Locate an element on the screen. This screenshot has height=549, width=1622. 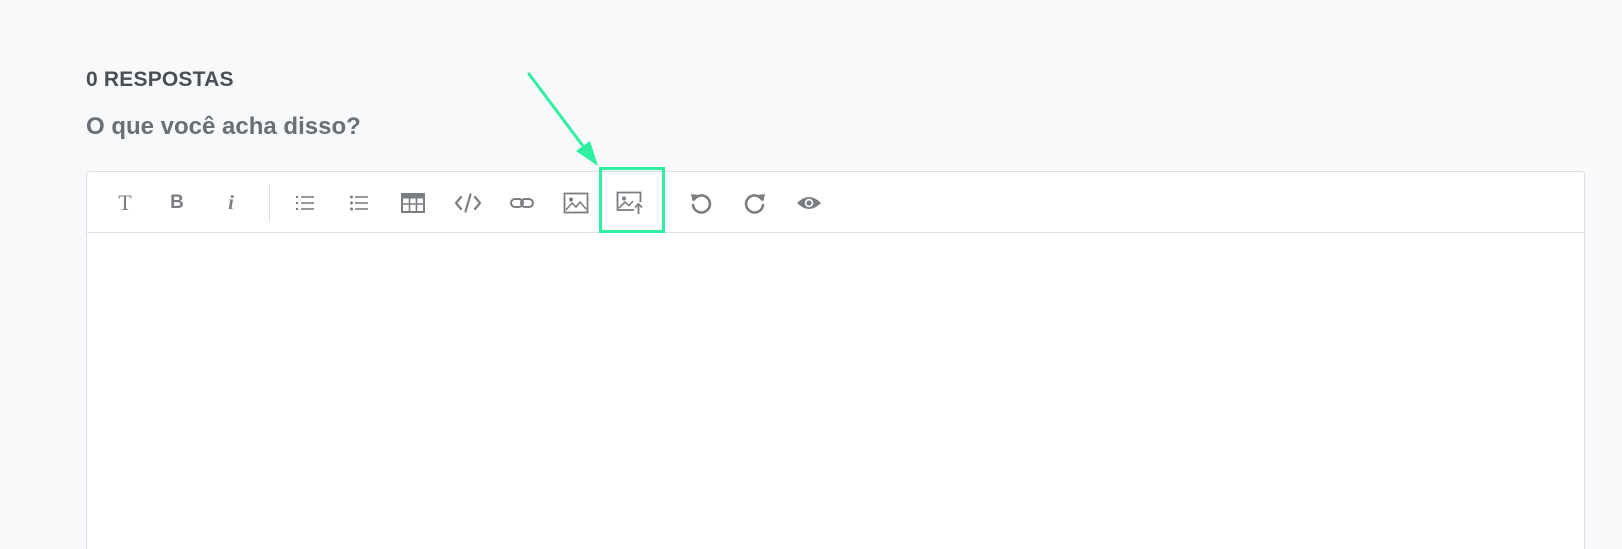
image-icon is located at coordinates (576, 203).